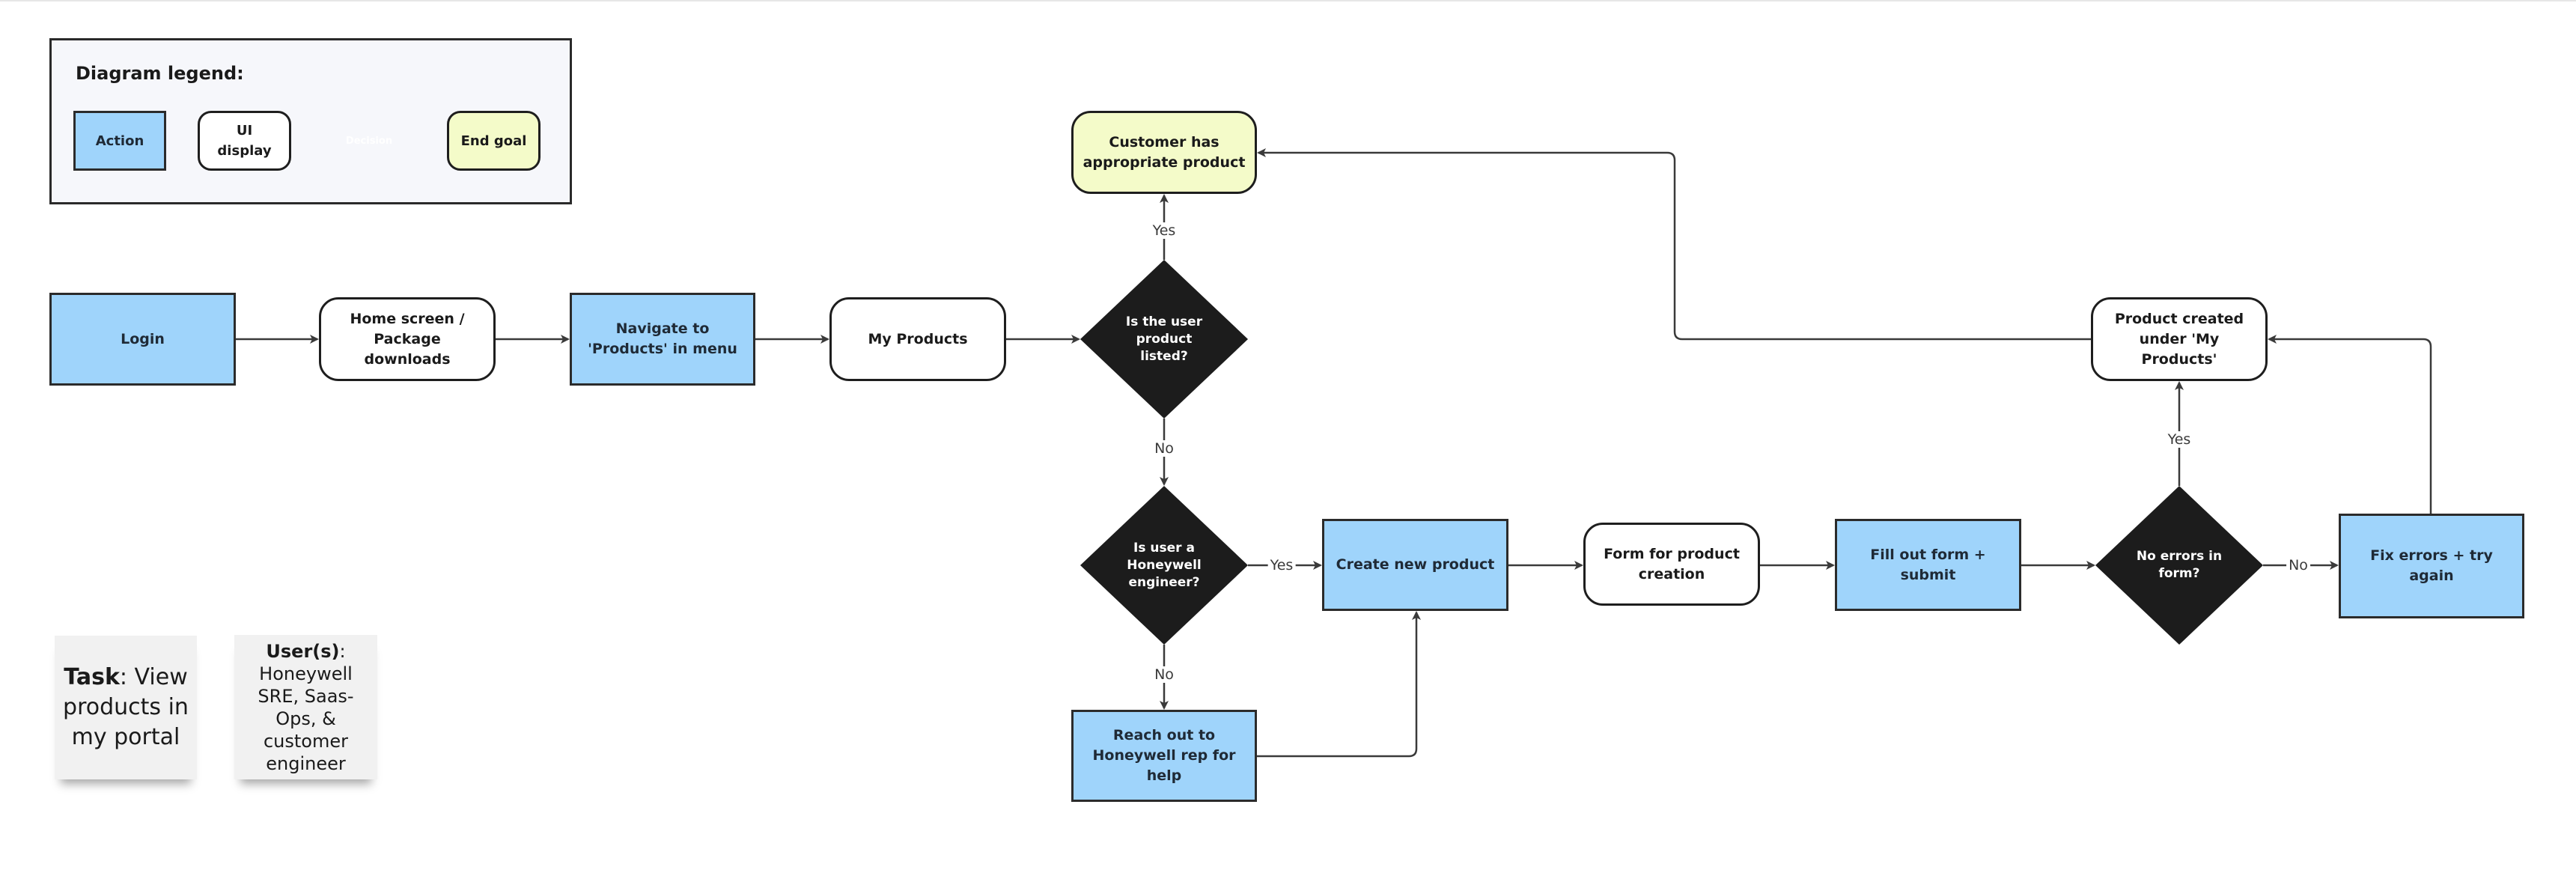  I want to click on edge-reach-create, so click(1339, 684).